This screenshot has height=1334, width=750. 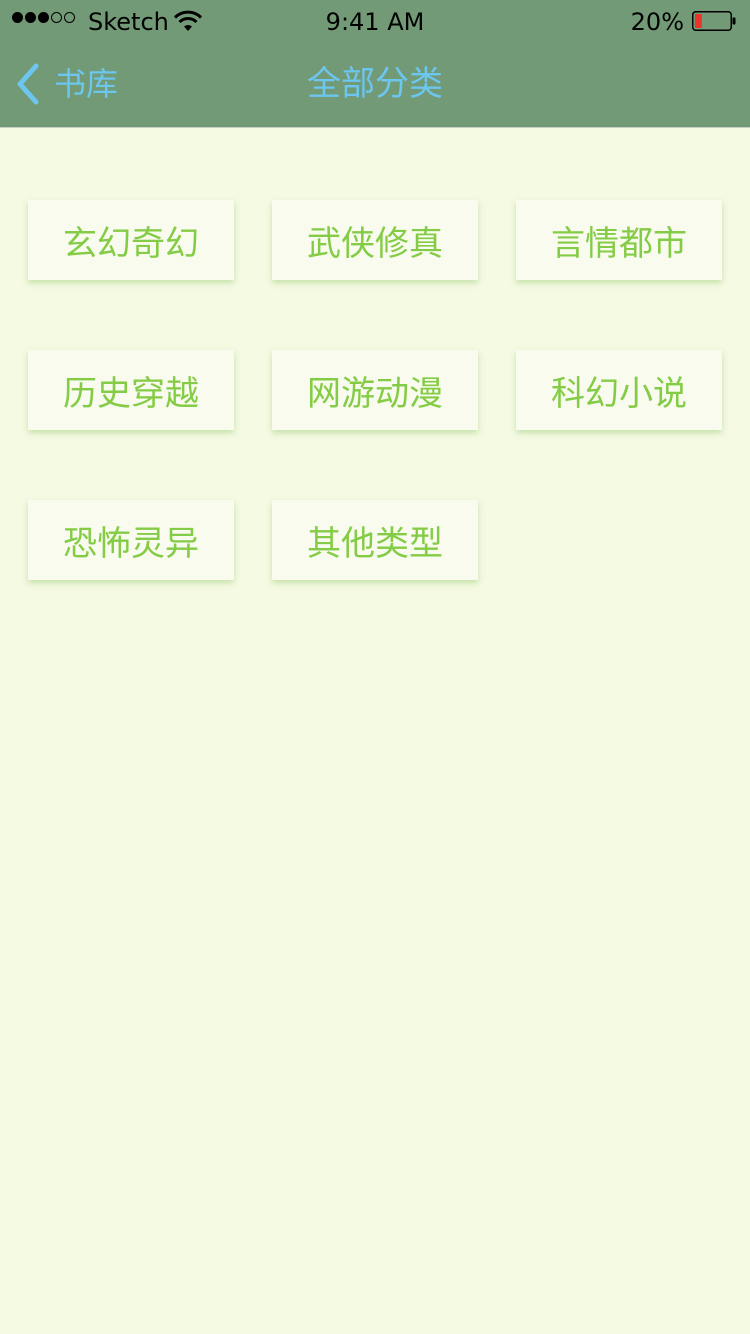 I want to click on category-button: 历史穿越, so click(x=131, y=390).